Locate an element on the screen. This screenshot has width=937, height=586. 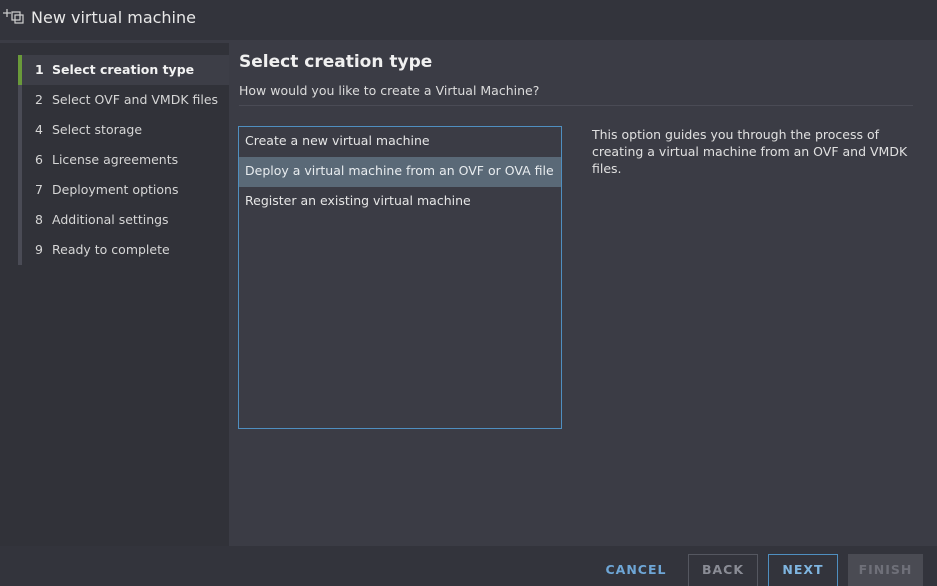
step-label: Ready to complete is located at coordinates (111, 249).